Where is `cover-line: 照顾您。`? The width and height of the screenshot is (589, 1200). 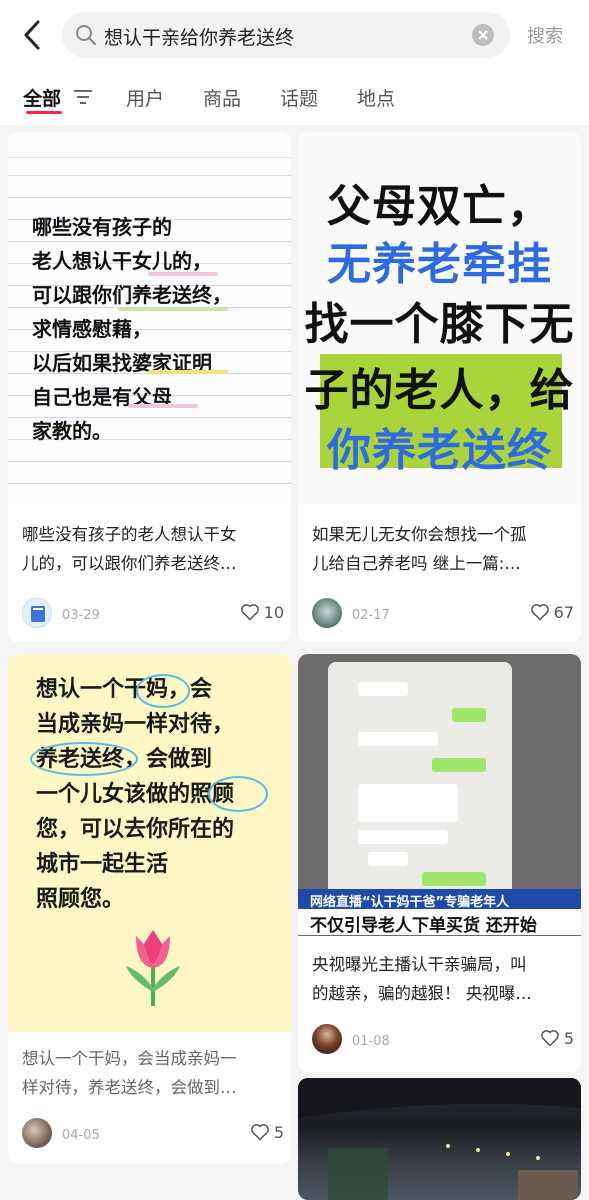 cover-line: 照顾您。 is located at coordinates (80, 899).